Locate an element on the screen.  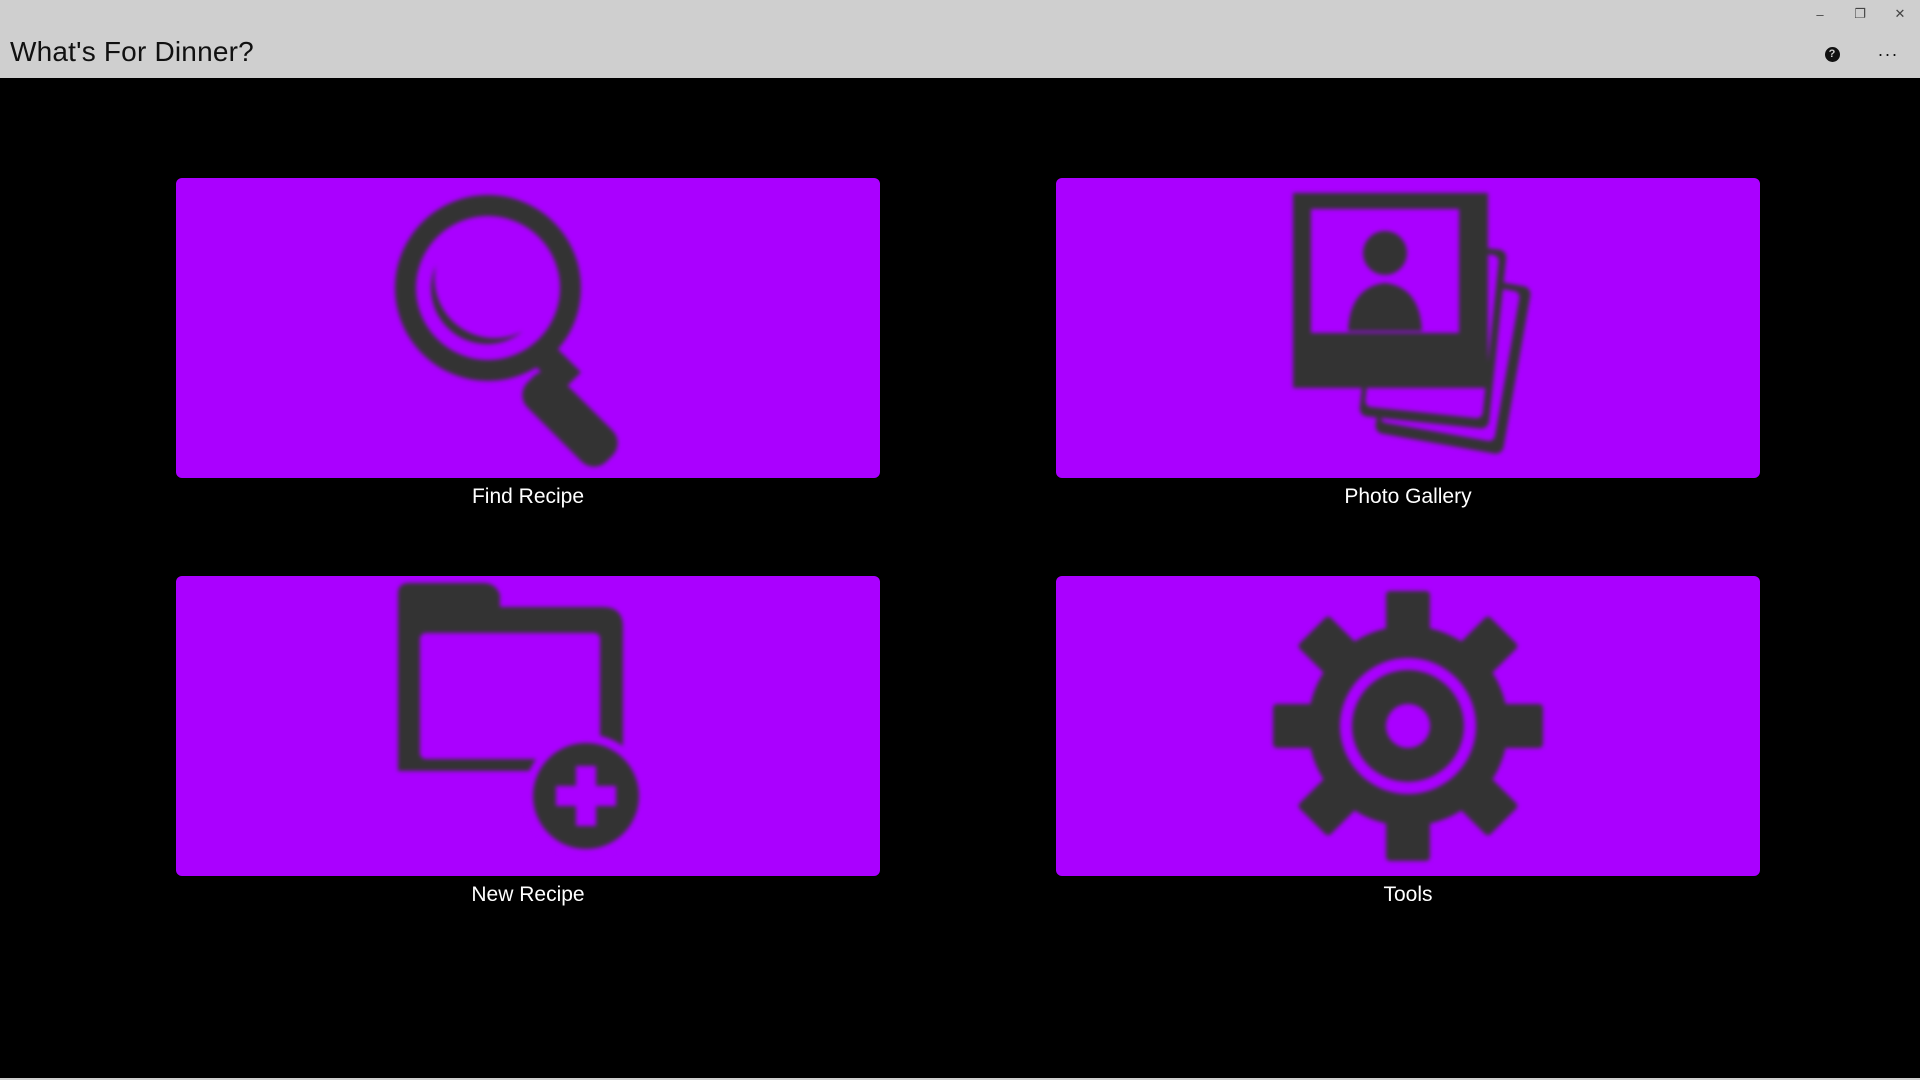
appbar-actions: ? ··· is located at coordinates (1860, 54).